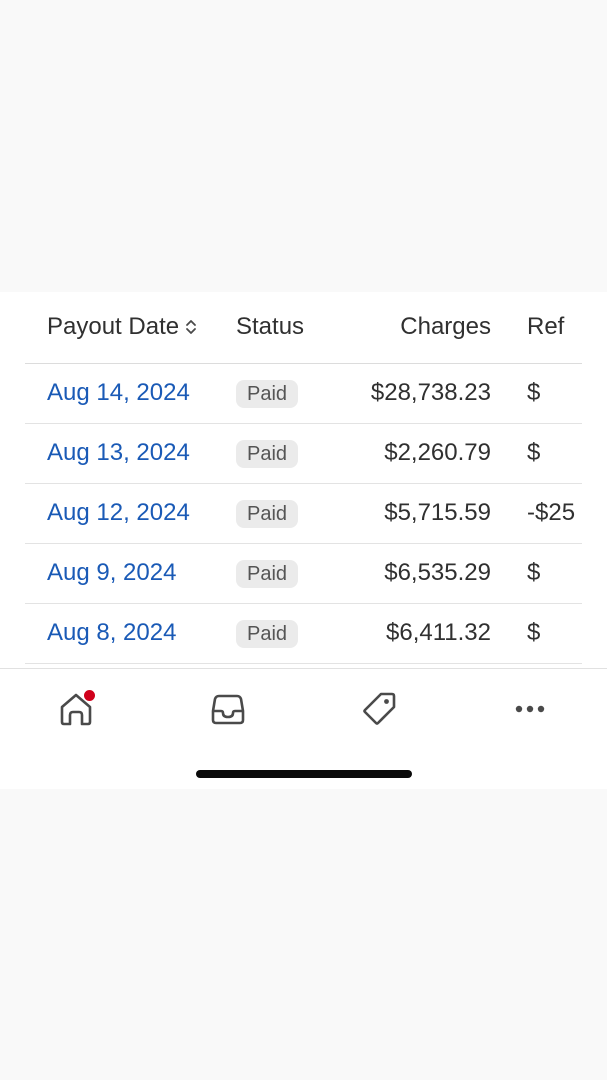 Image resolution: width=607 pixels, height=1080 pixels. I want to click on table-row: Aug 13, 2024 Paid $2,260.79 $, so click(303, 453).